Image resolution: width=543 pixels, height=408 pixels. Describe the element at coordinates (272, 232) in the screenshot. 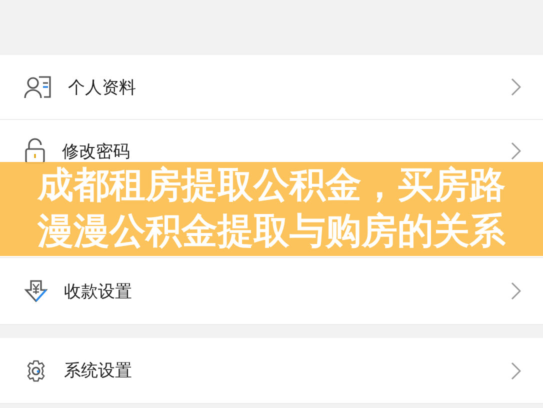

I see `banner-title: 漫漫公积金提取与购房的关系` at that location.